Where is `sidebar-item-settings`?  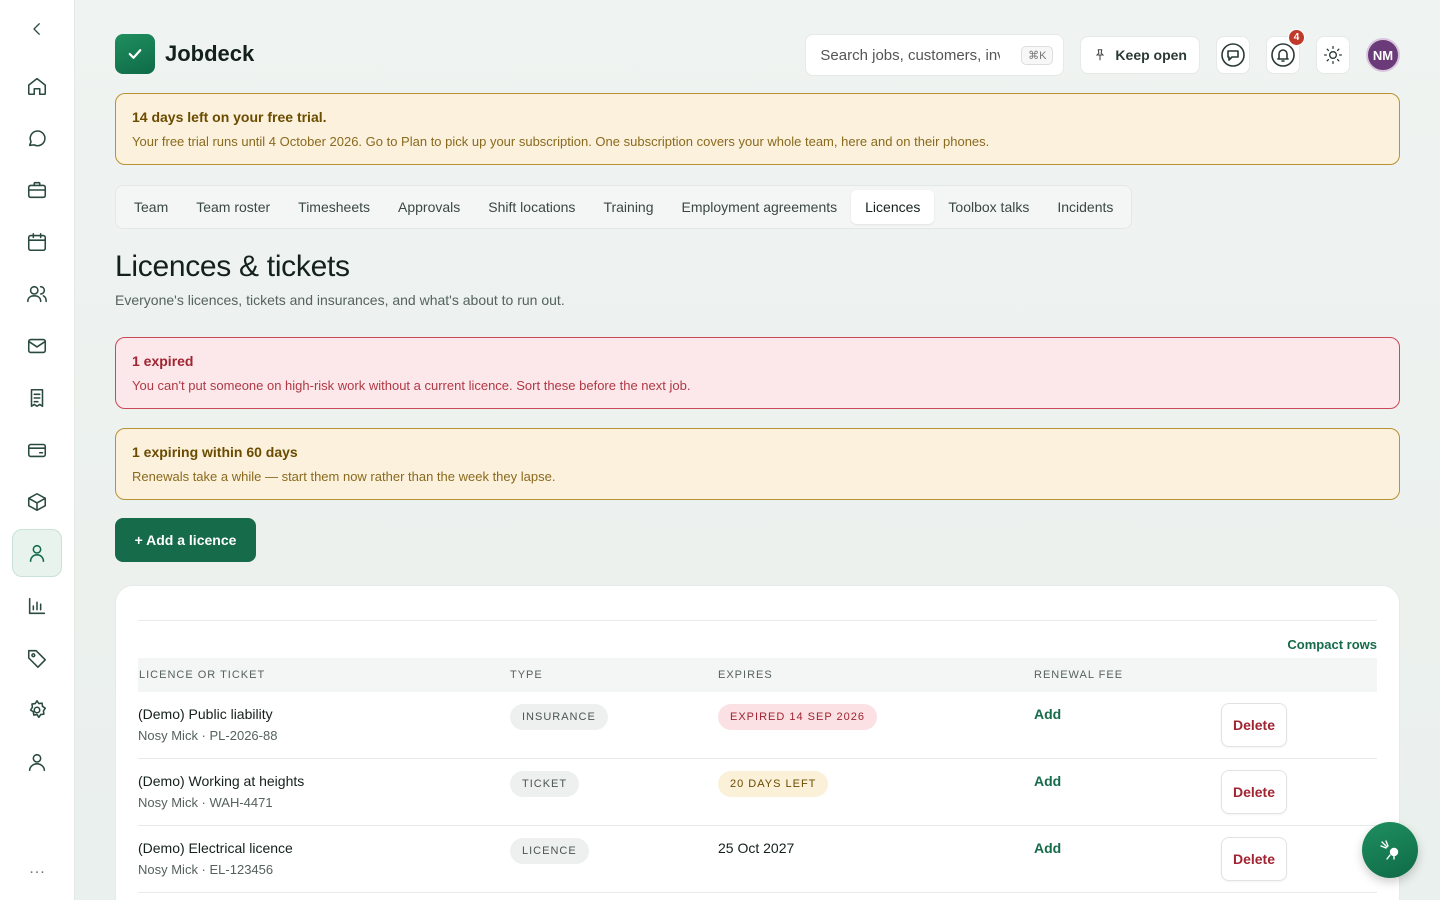 sidebar-item-settings is located at coordinates (37, 710).